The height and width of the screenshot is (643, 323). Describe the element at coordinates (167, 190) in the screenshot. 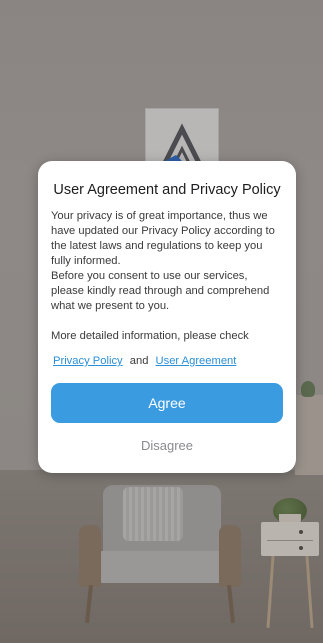

I see `dialog-title: User Agreement and Privacy Policy` at that location.